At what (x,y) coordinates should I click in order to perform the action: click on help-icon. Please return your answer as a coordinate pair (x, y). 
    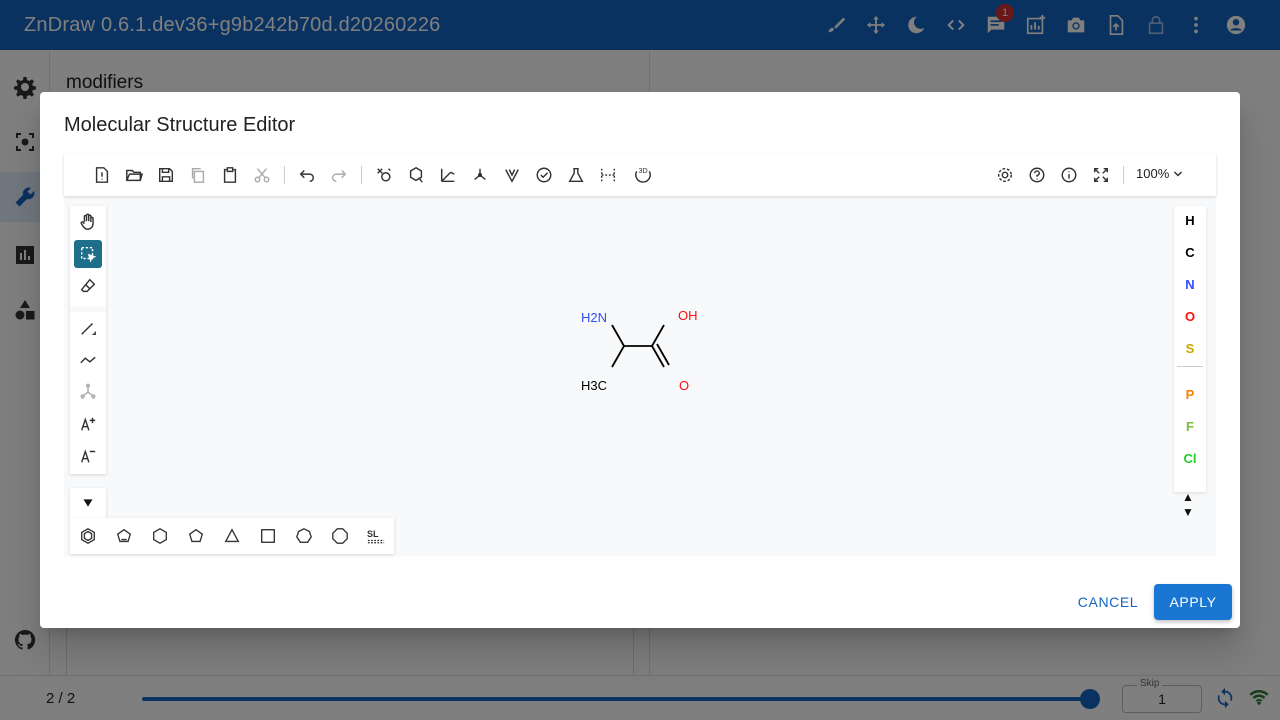
    Looking at the image, I should click on (1037, 175).